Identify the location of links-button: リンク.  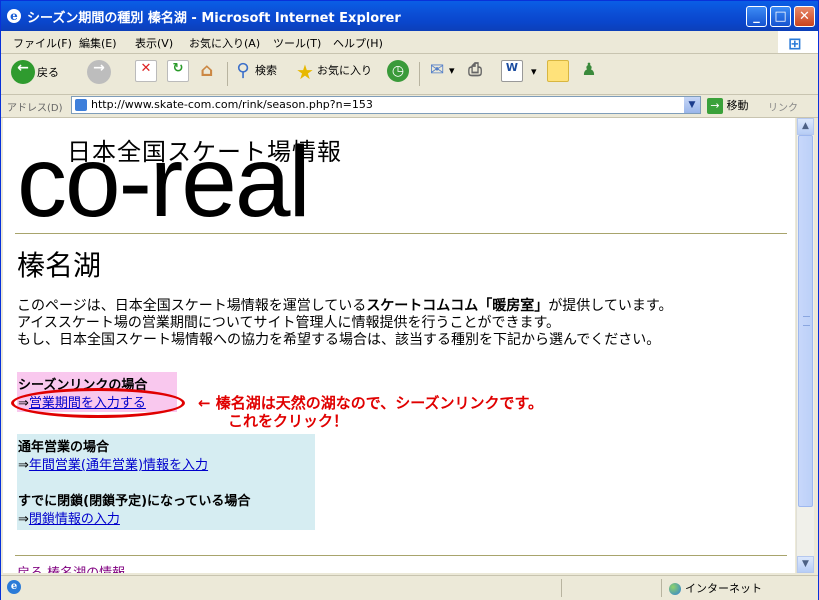
(783, 106).